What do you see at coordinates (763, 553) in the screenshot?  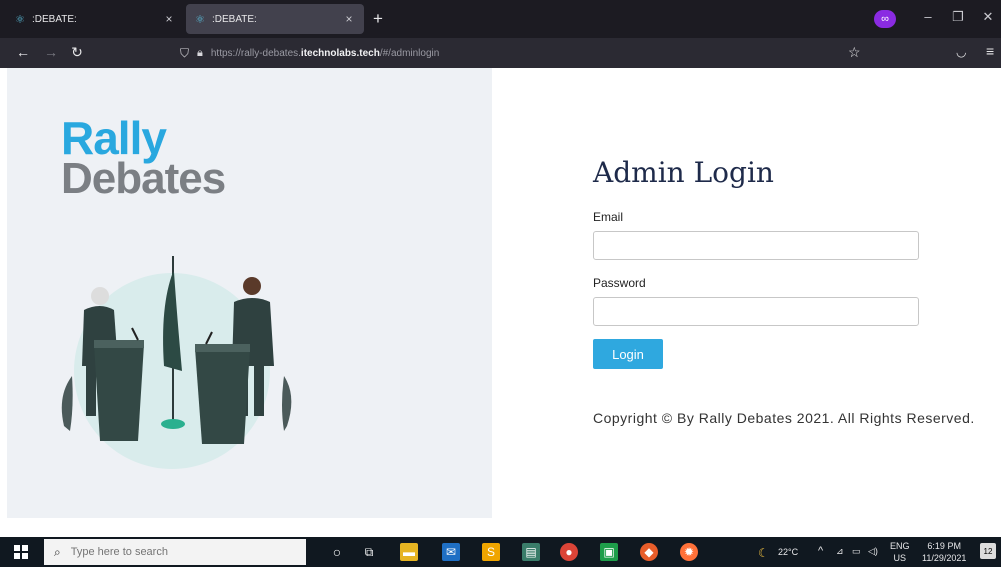 I see `weather-icon: ☾` at bounding box center [763, 553].